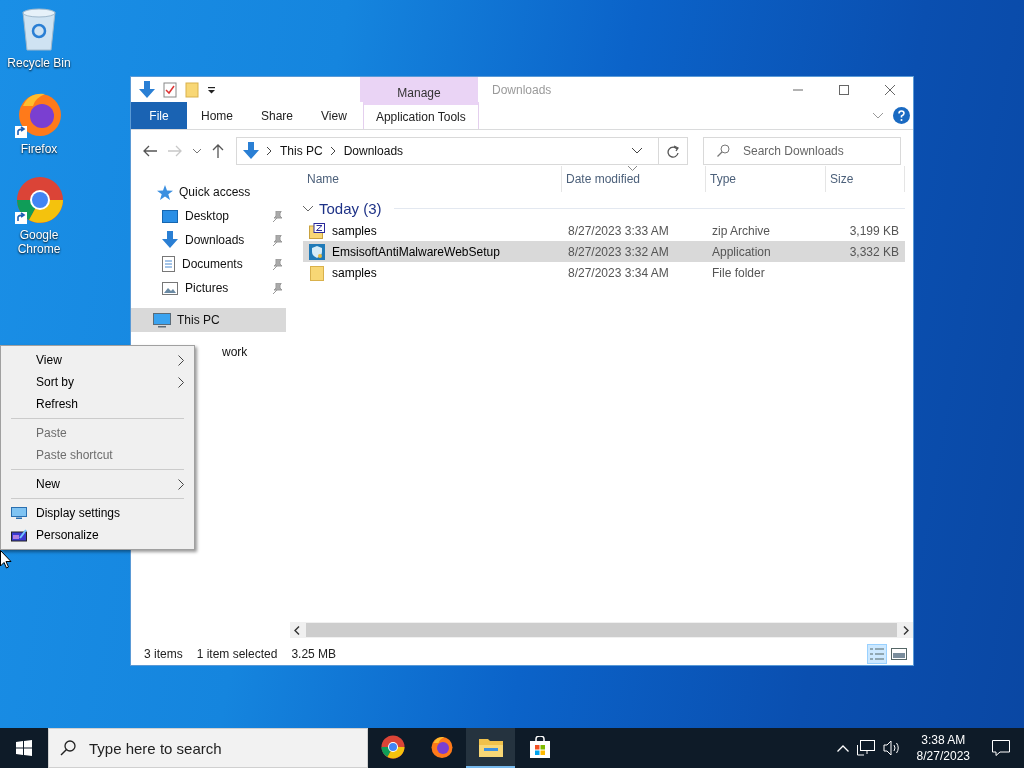 This screenshot has height=768, width=1024. Describe the element at coordinates (24, 748) in the screenshot. I see `windows-logo-icon` at that location.